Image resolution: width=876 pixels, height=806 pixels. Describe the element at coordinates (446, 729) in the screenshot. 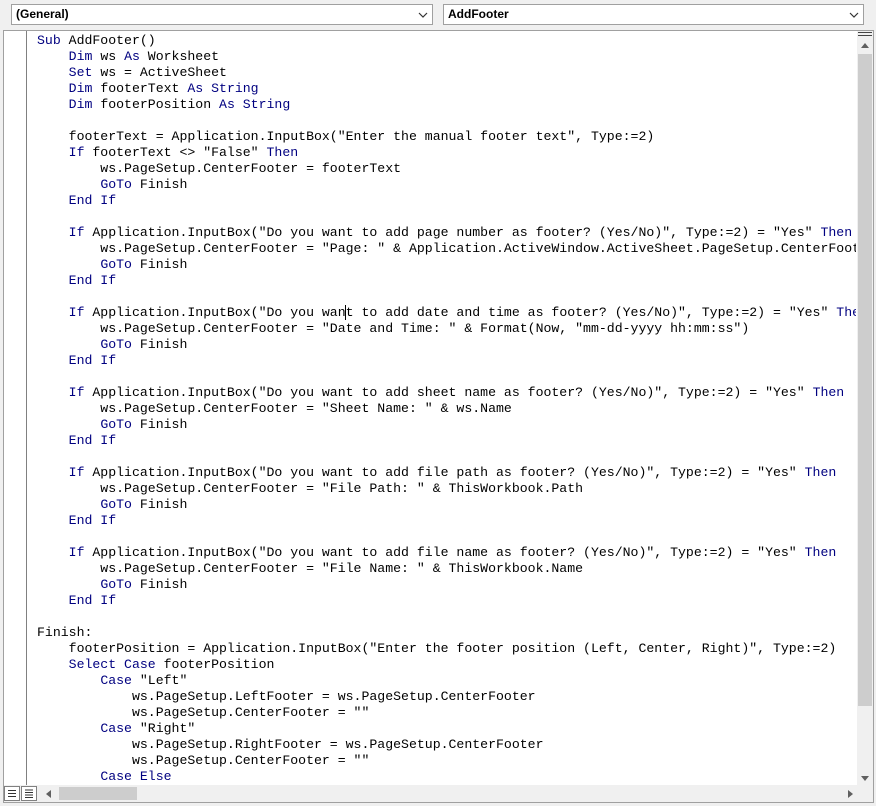

I see `code-line: Case "Right"` at that location.